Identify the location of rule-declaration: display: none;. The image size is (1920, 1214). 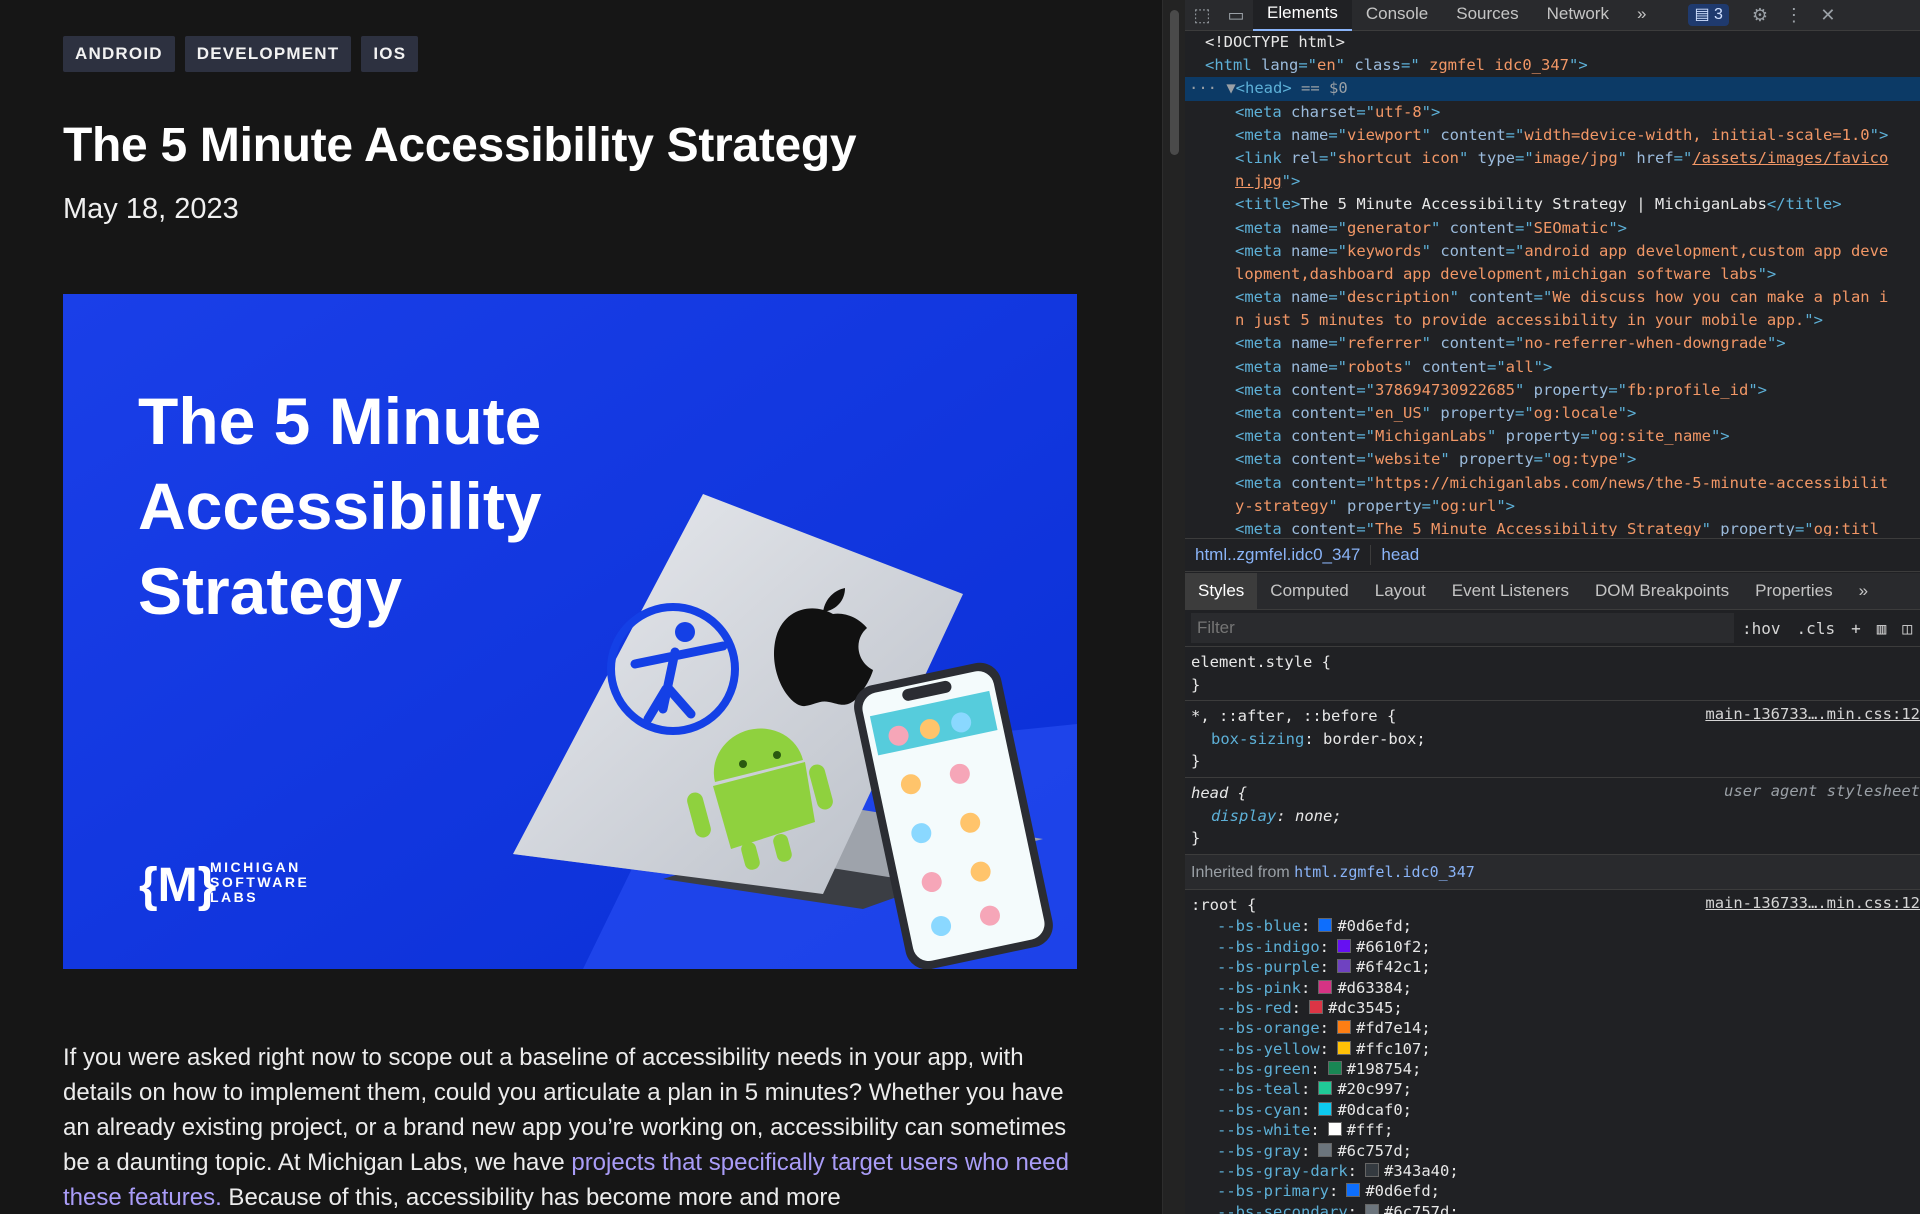
(1552, 816).